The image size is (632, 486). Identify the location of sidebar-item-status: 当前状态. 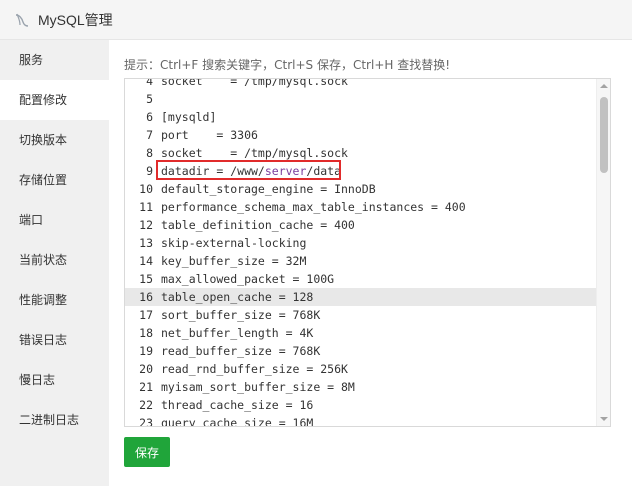
(54, 260).